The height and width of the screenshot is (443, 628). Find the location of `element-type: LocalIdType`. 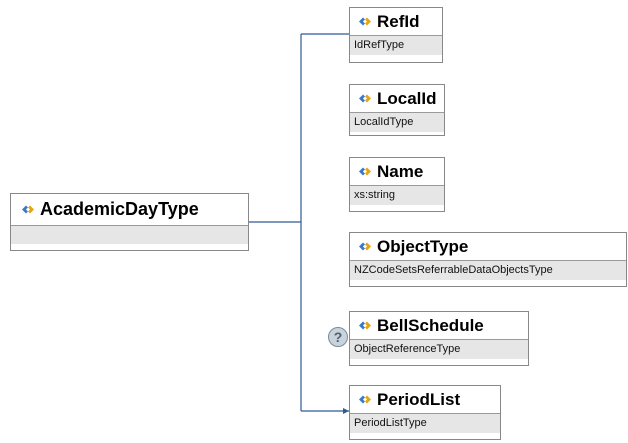

element-type: LocalIdType is located at coordinates (397, 122).